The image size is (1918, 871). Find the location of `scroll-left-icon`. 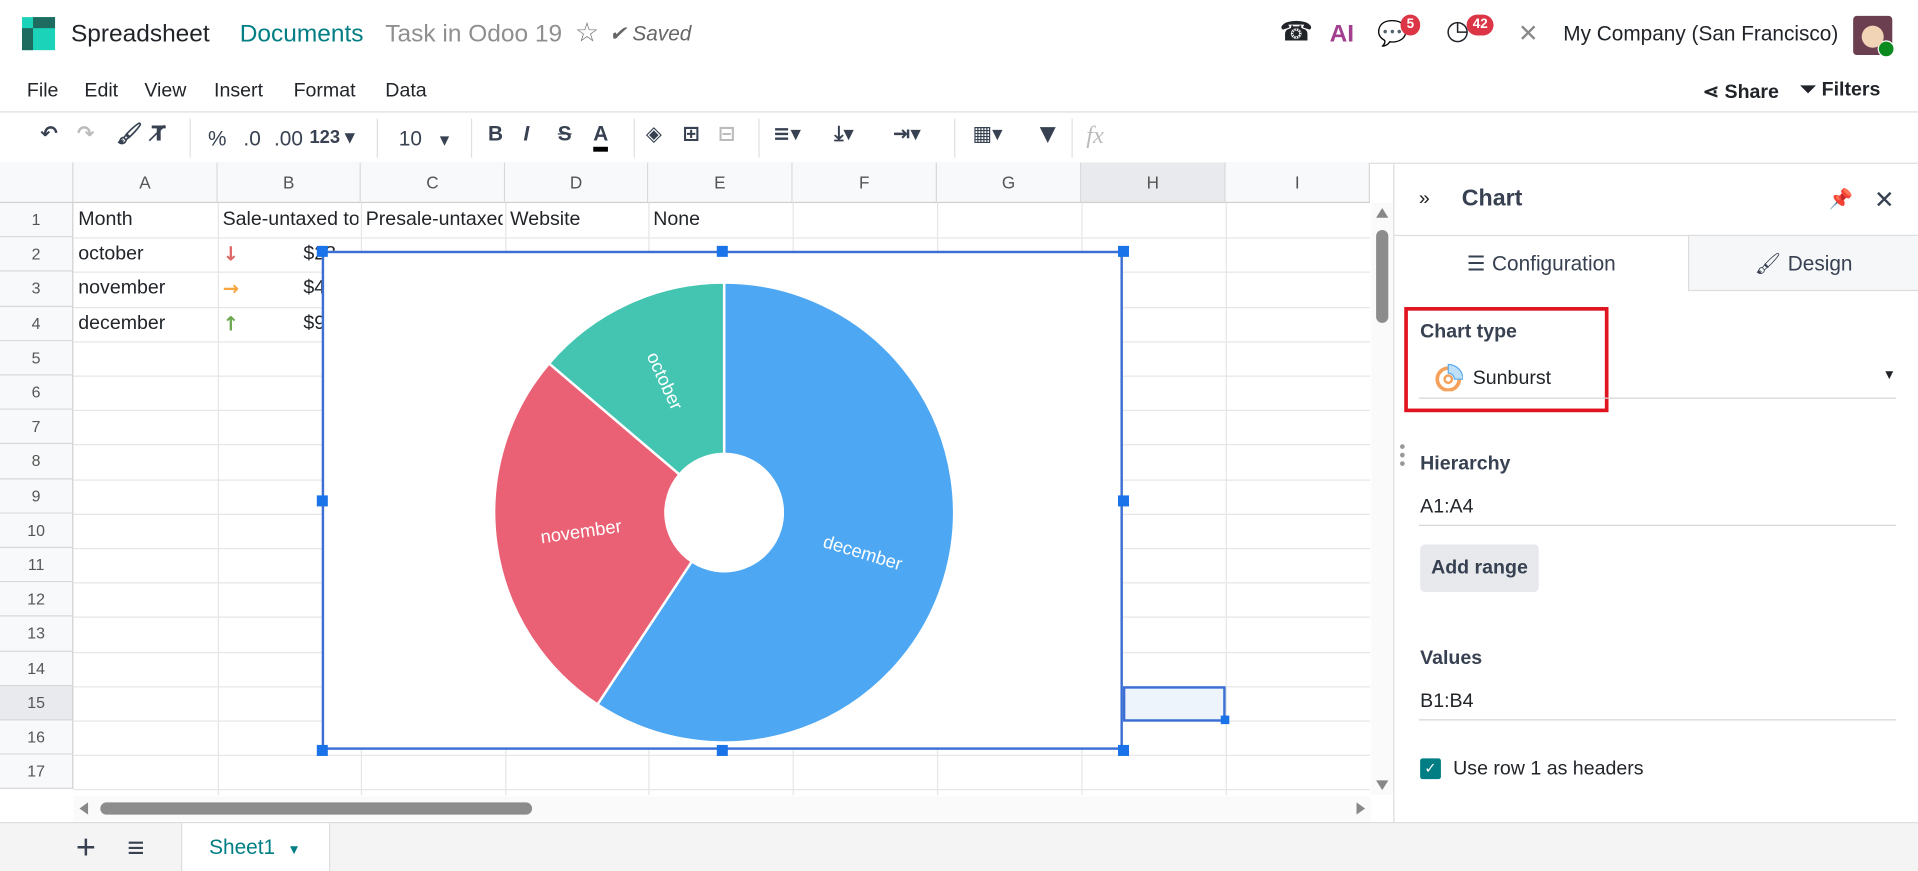

scroll-left-icon is located at coordinates (84, 808).